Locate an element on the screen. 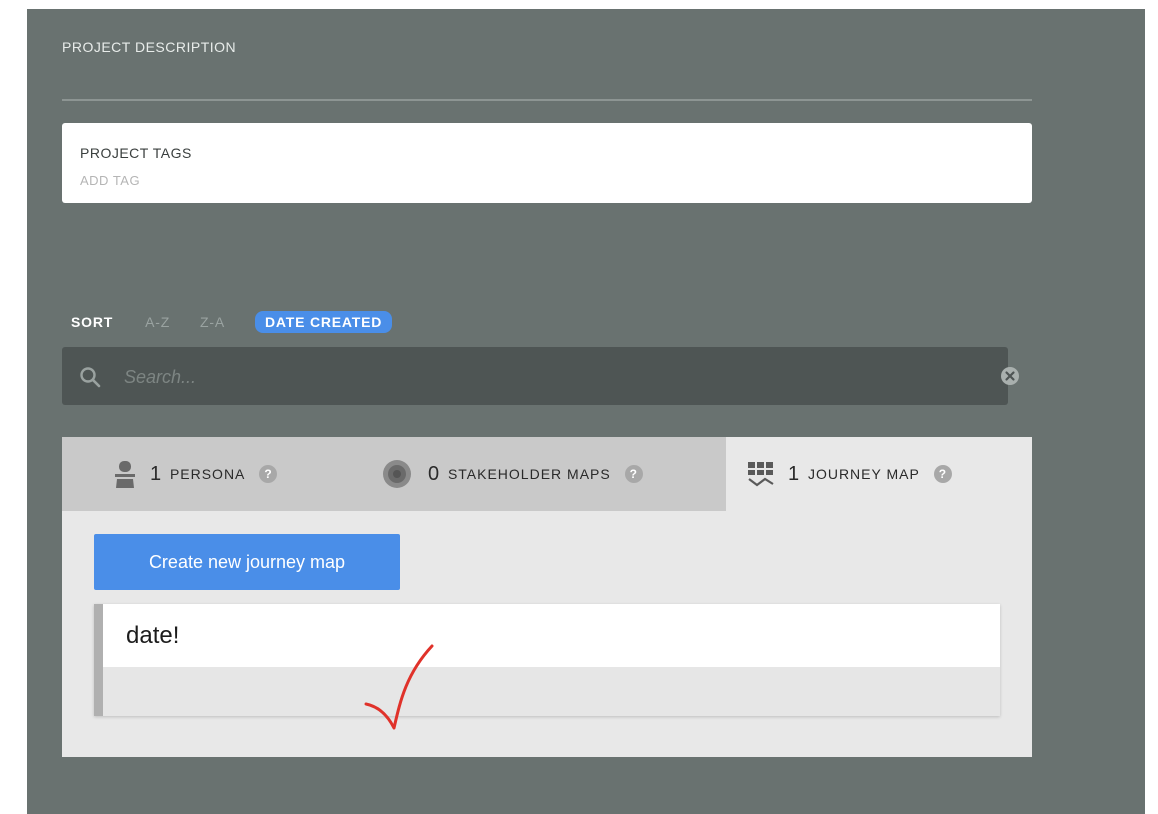  journey-map-card: date! is located at coordinates (547, 660).